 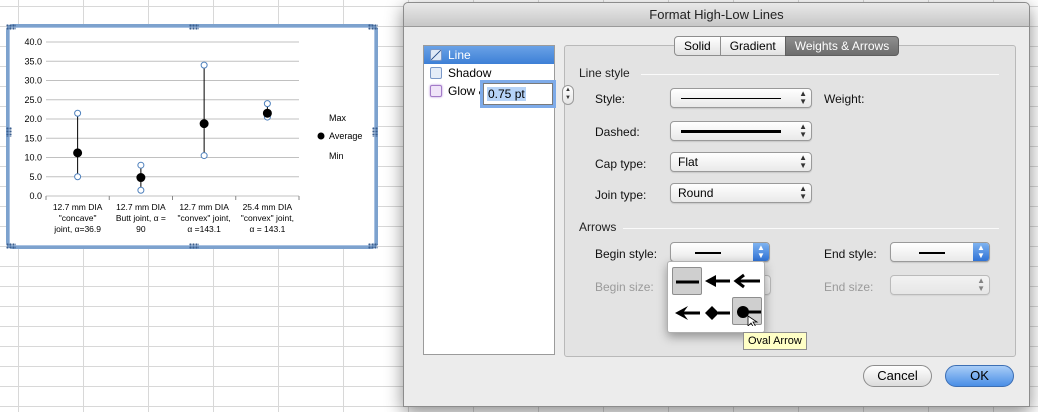 What do you see at coordinates (141, 218) in the screenshot?
I see `x-tick-label: Butt joint, α =` at bounding box center [141, 218].